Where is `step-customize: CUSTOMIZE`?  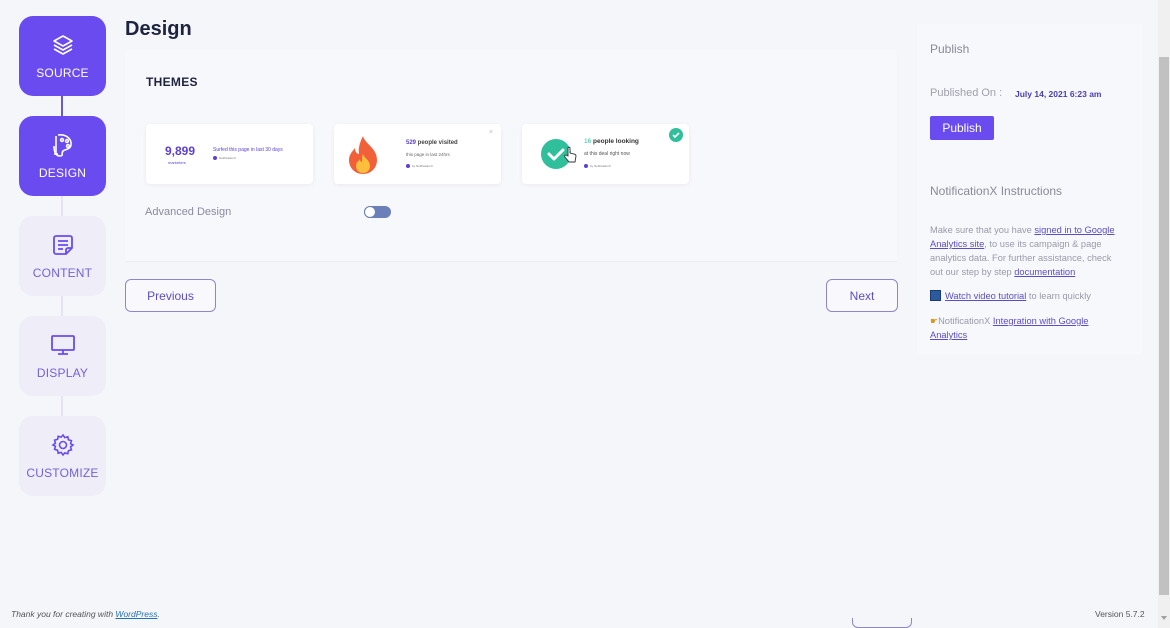 step-customize: CUSTOMIZE is located at coordinates (62, 456).